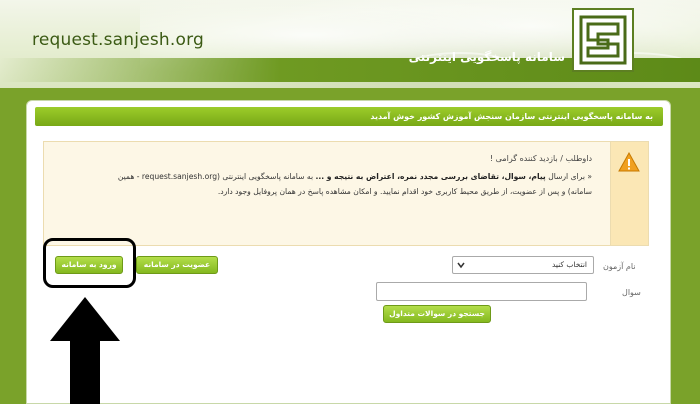 This screenshot has width=700, height=404. What do you see at coordinates (540, 158) in the screenshot?
I see `notice-greeting: داوطلب / بازدید کننده گرامی !` at bounding box center [540, 158].